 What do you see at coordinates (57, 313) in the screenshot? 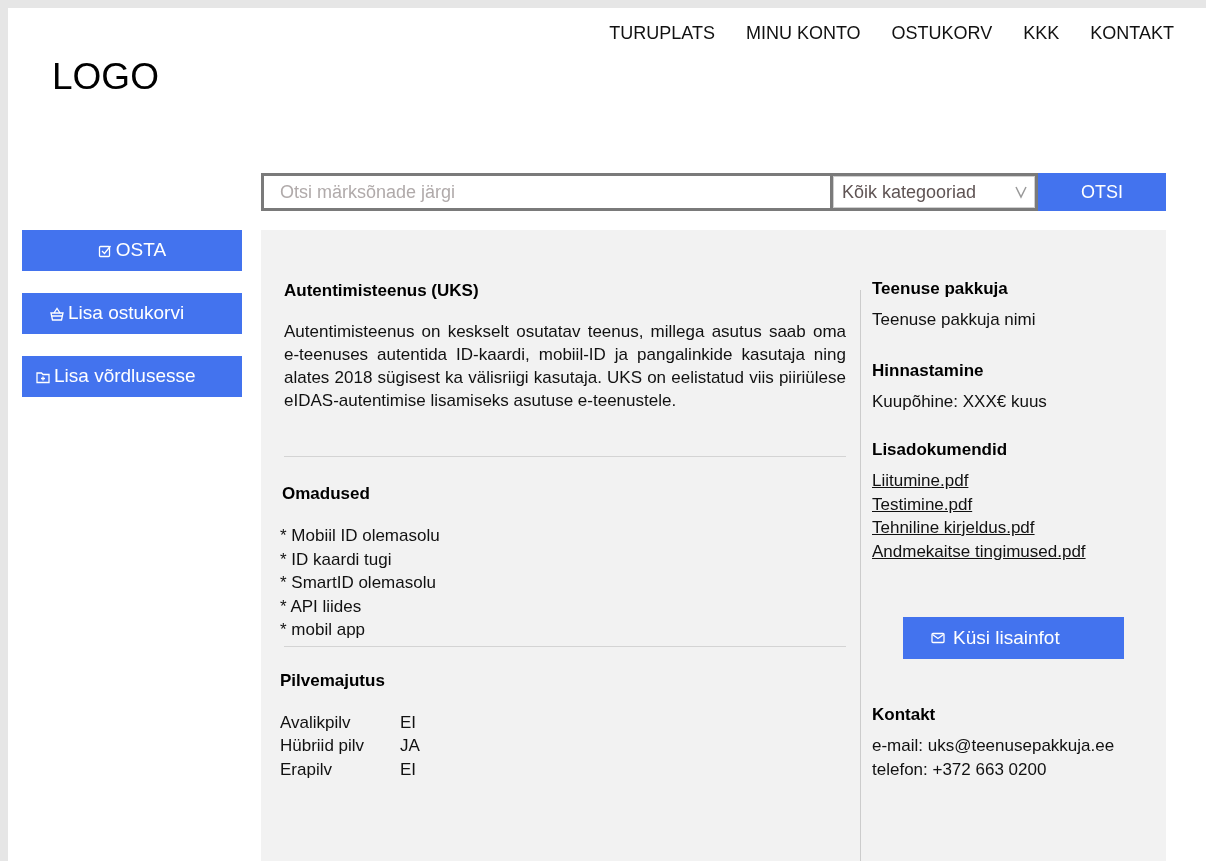
I see `basket-icon` at bounding box center [57, 313].